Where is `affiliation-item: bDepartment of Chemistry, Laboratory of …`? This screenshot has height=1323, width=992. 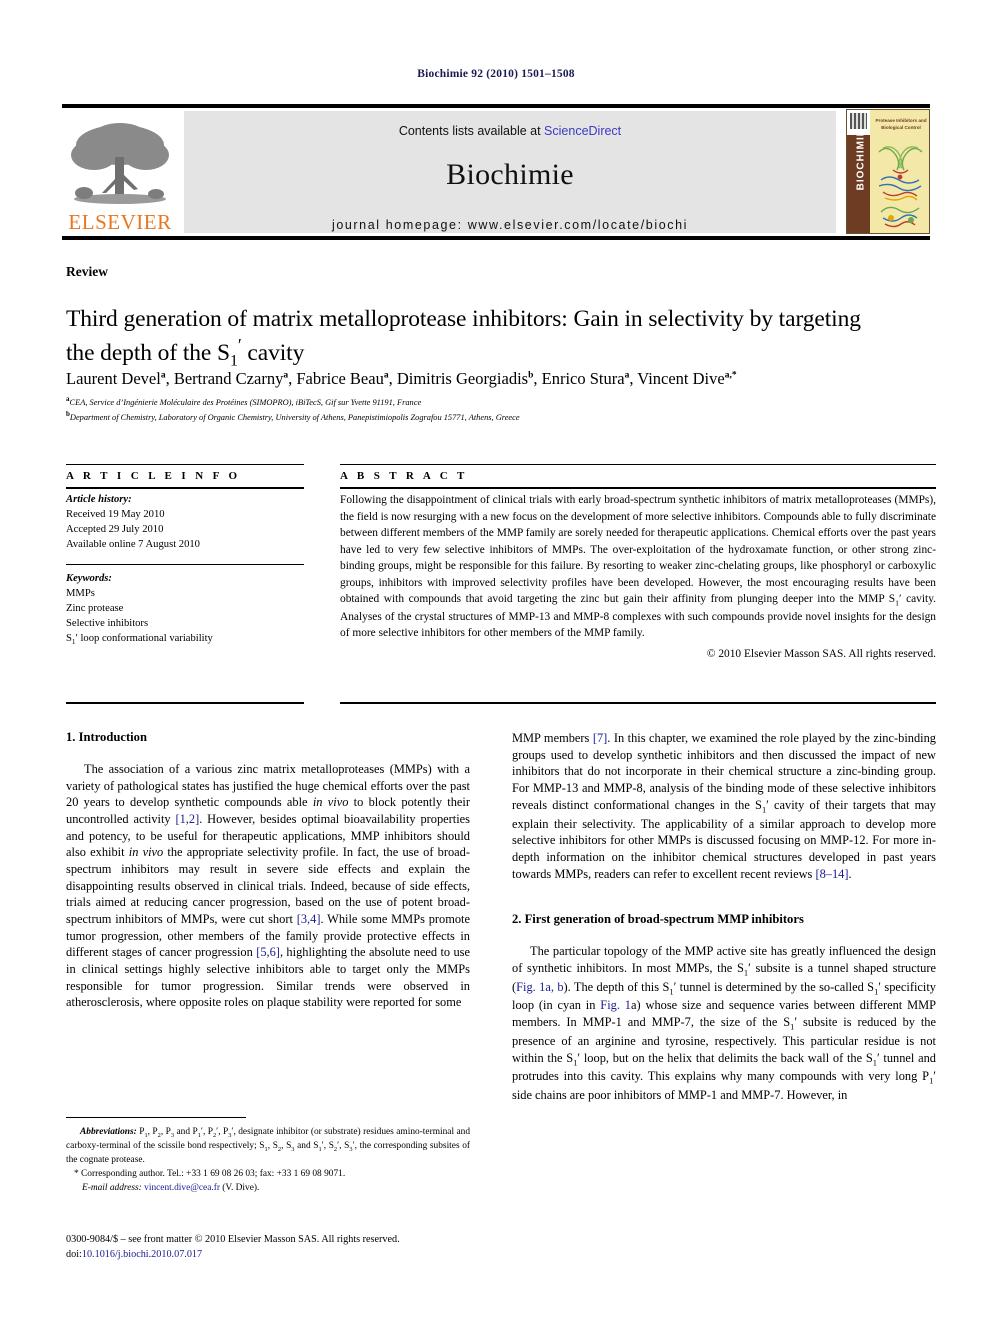 affiliation-item: bDepartment of Chemistry, Laboratory of … is located at coordinates (293, 415).